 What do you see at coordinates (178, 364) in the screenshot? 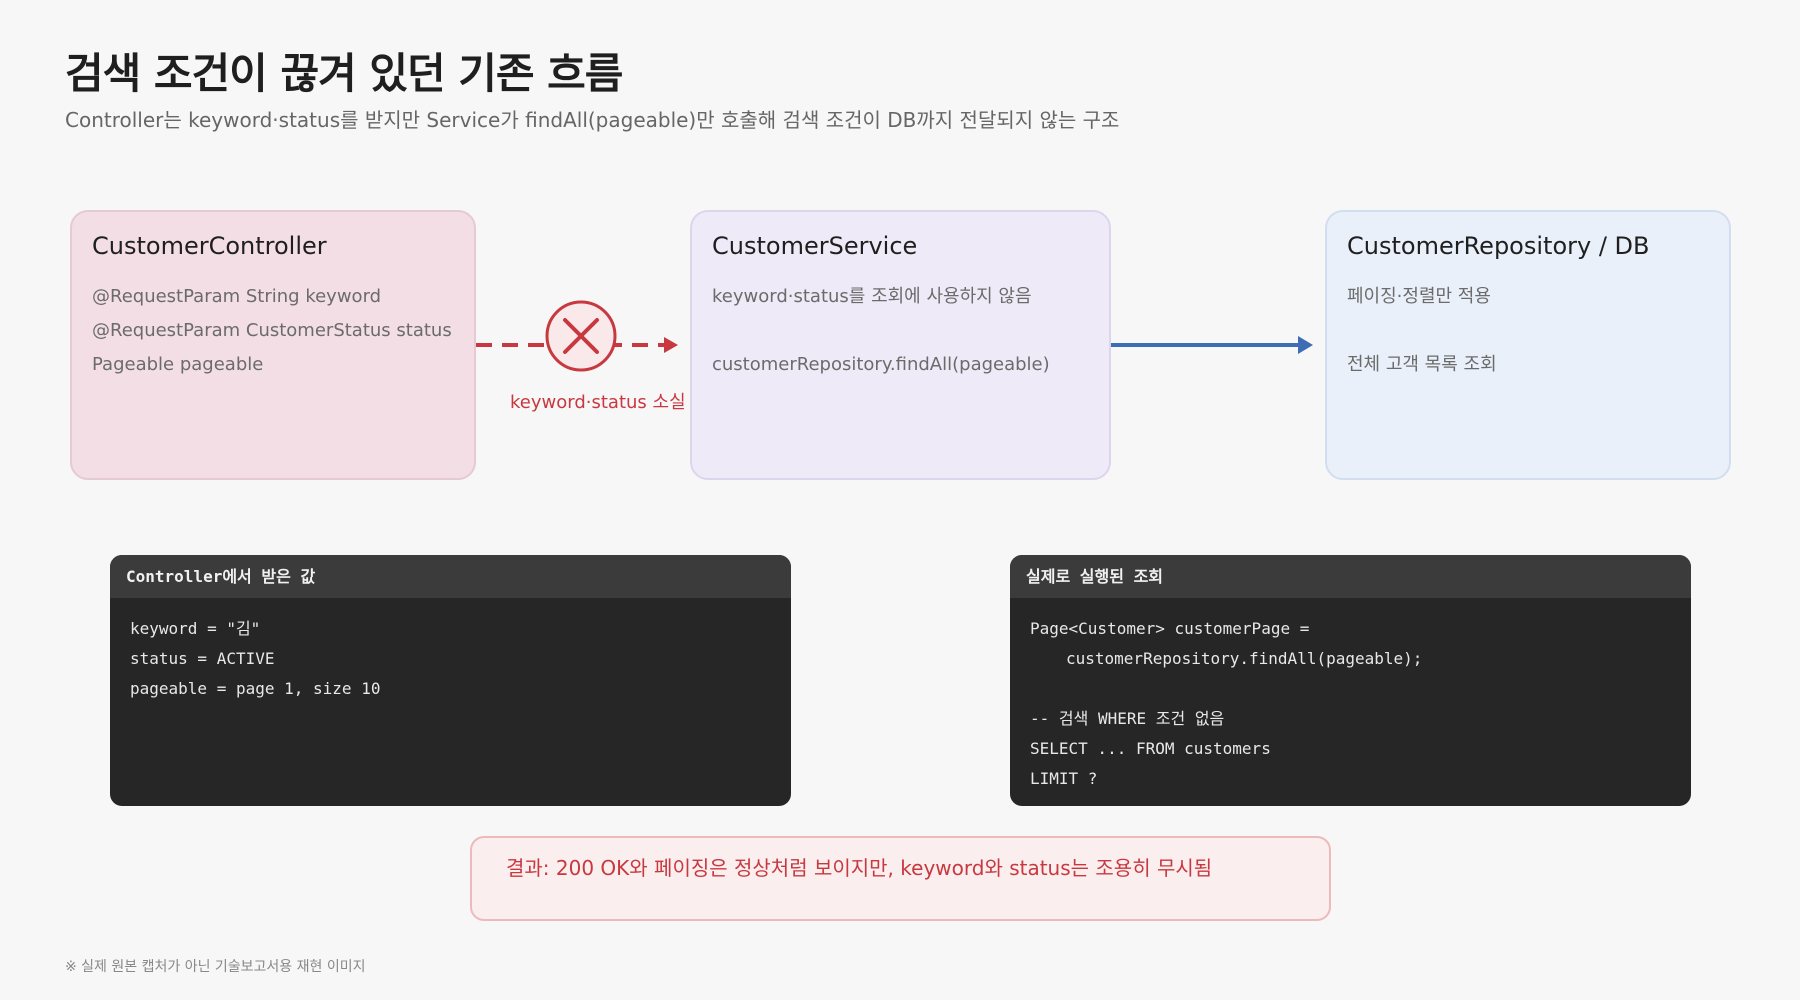
I see `controller-param-pageable: Pageable pageable` at bounding box center [178, 364].